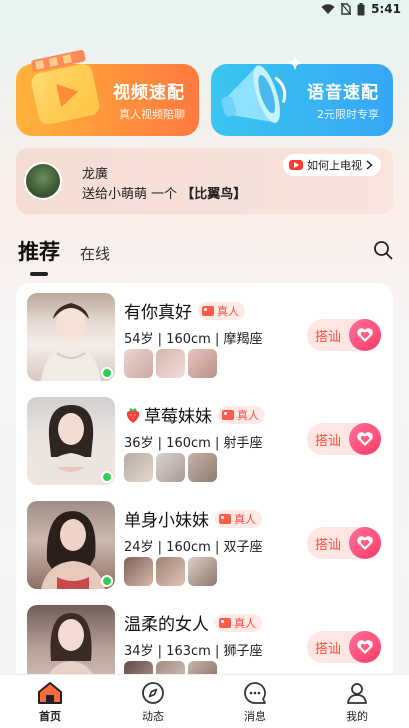 Image resolution: width=409 pixels, height=728 pixels. What do you see at coordinates (328, 8) in the screenshot?
I see `wifi-icon` at bounding box center [328, 8].